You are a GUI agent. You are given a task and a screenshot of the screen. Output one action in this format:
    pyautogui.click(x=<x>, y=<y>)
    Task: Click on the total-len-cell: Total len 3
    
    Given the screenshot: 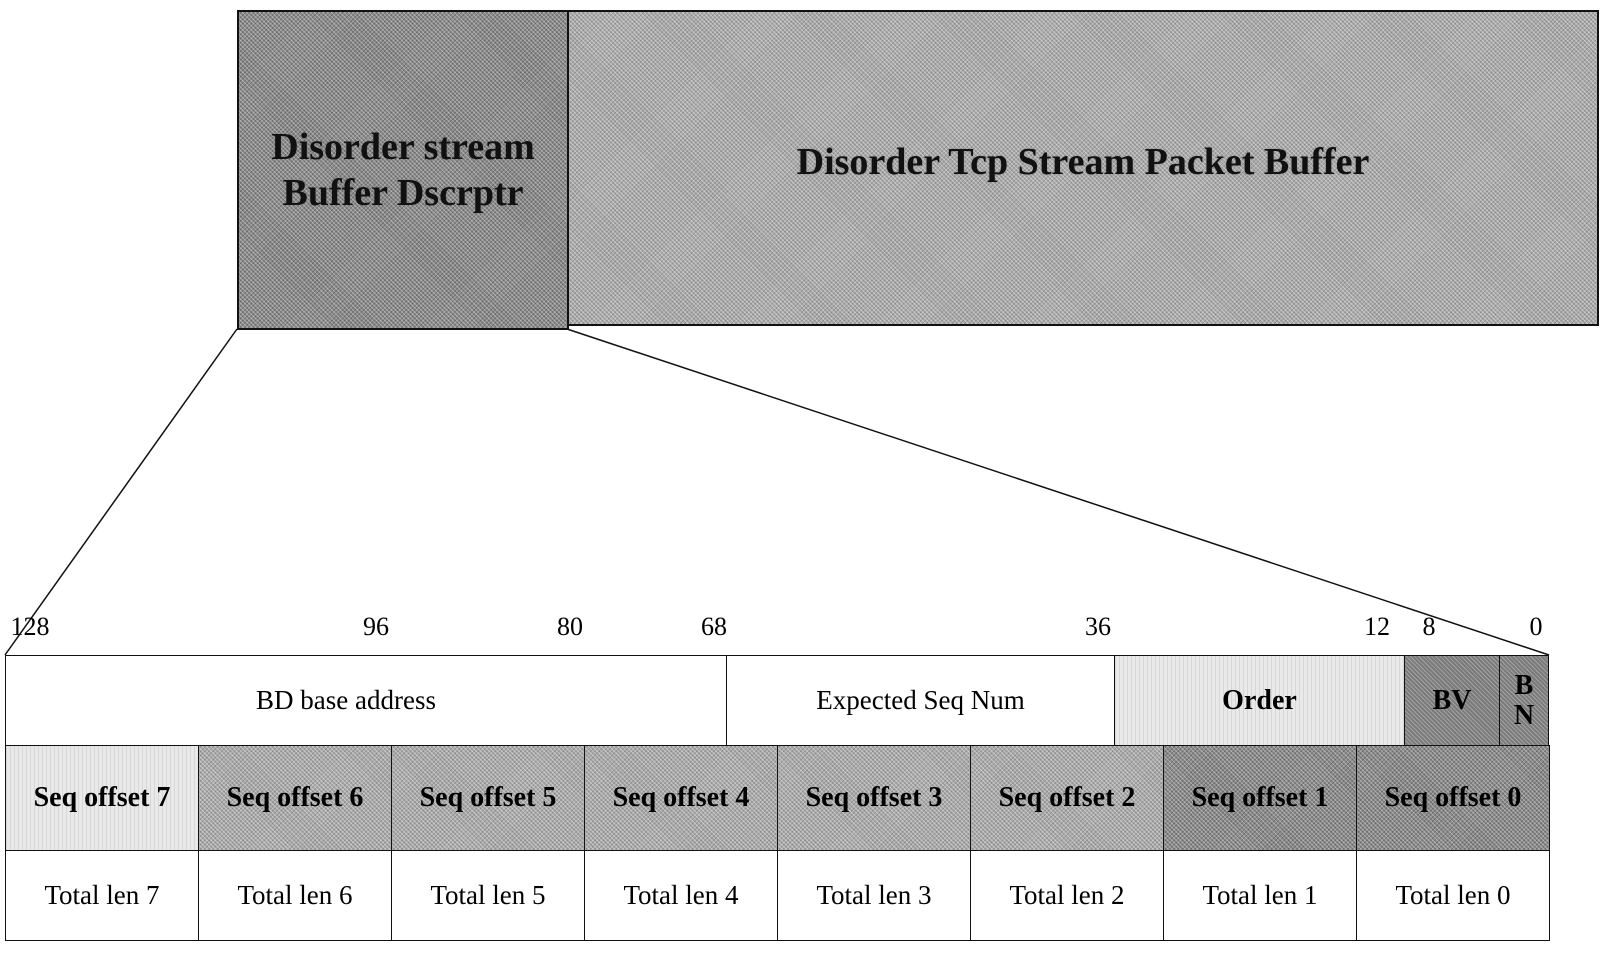 What is the action you would take?
    pyautogui.click(x=874, y=895)
    